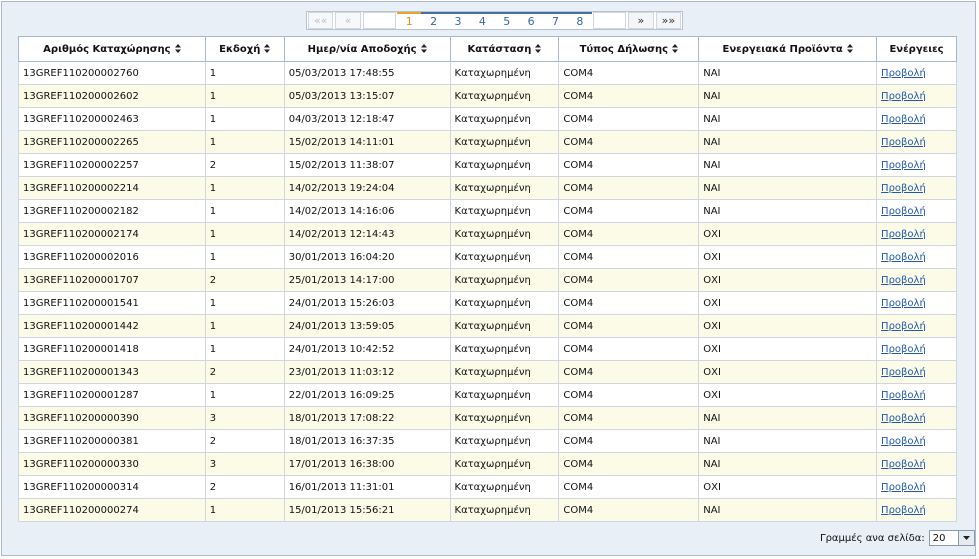 The width and height of the screenshot is (979, 559). Describe the element at coordinates (321, 20) in the screenshot. I see `first-page-button: ««` at that location.